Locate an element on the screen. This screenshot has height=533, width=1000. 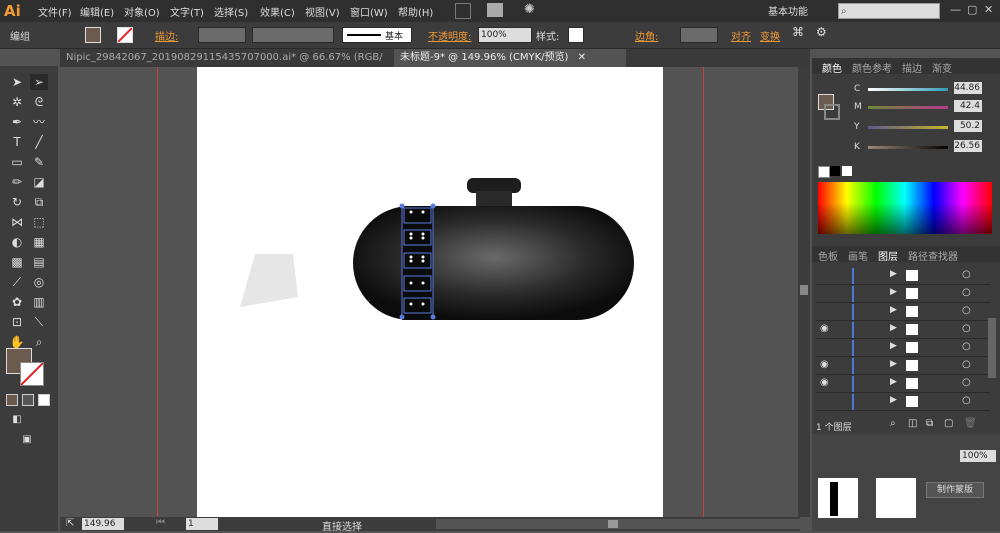
none-mode-icon is located at coordinates (44, 400).